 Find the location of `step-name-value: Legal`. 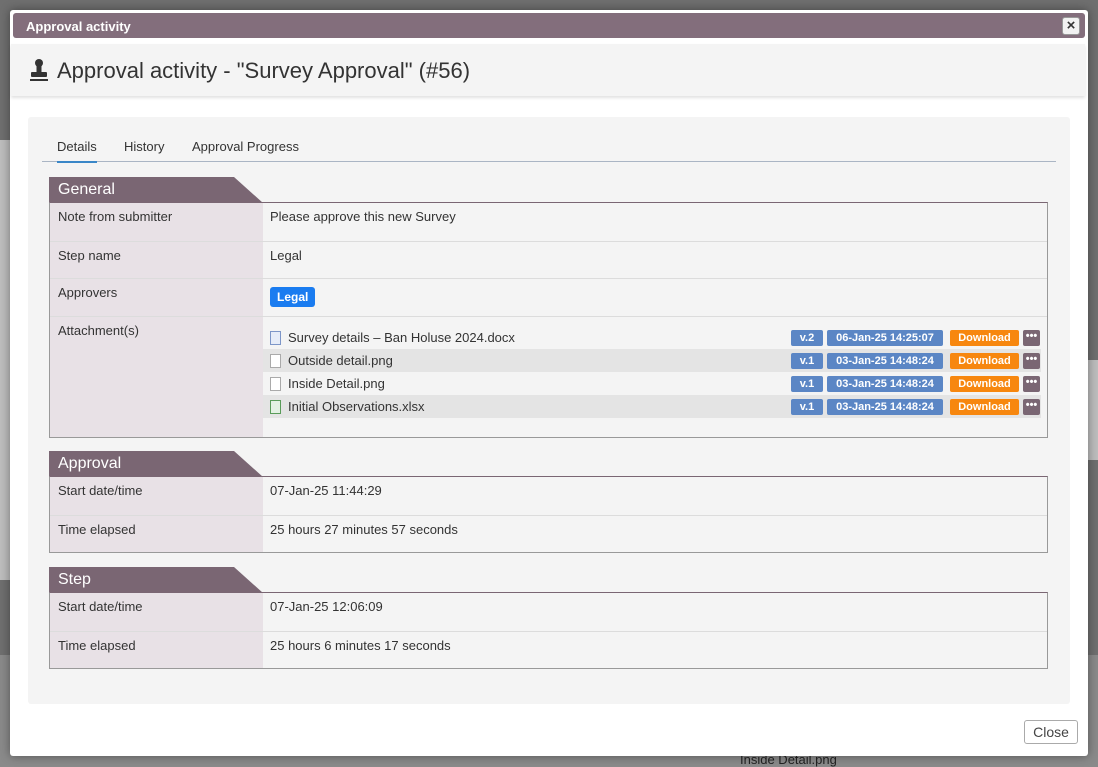

step-name-value: Legal is located at coordinates (655, 260).